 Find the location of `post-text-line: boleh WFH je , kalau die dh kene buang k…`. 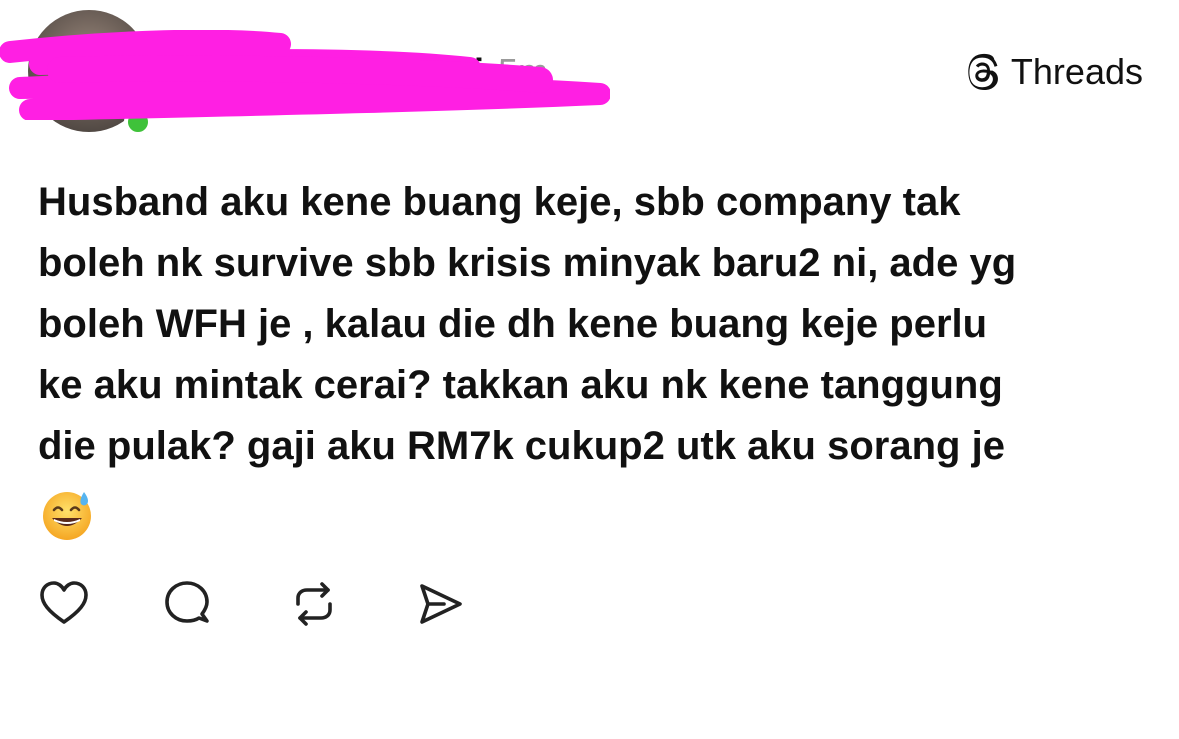

post-text-line: boleh WFH je , kalau die dh kene buang k… is located at coordinates (513, 324).